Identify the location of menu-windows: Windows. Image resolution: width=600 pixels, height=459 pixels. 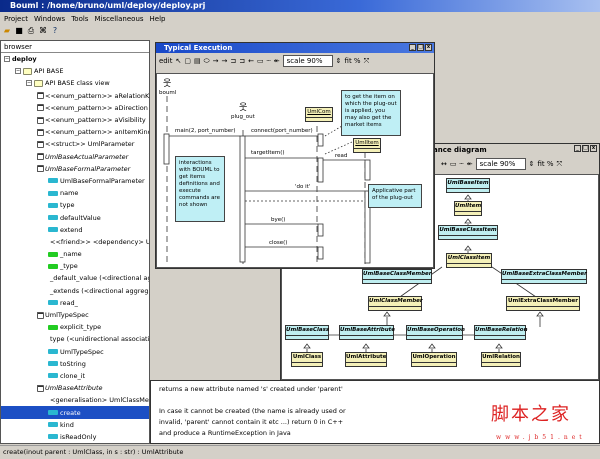
(49, 19).